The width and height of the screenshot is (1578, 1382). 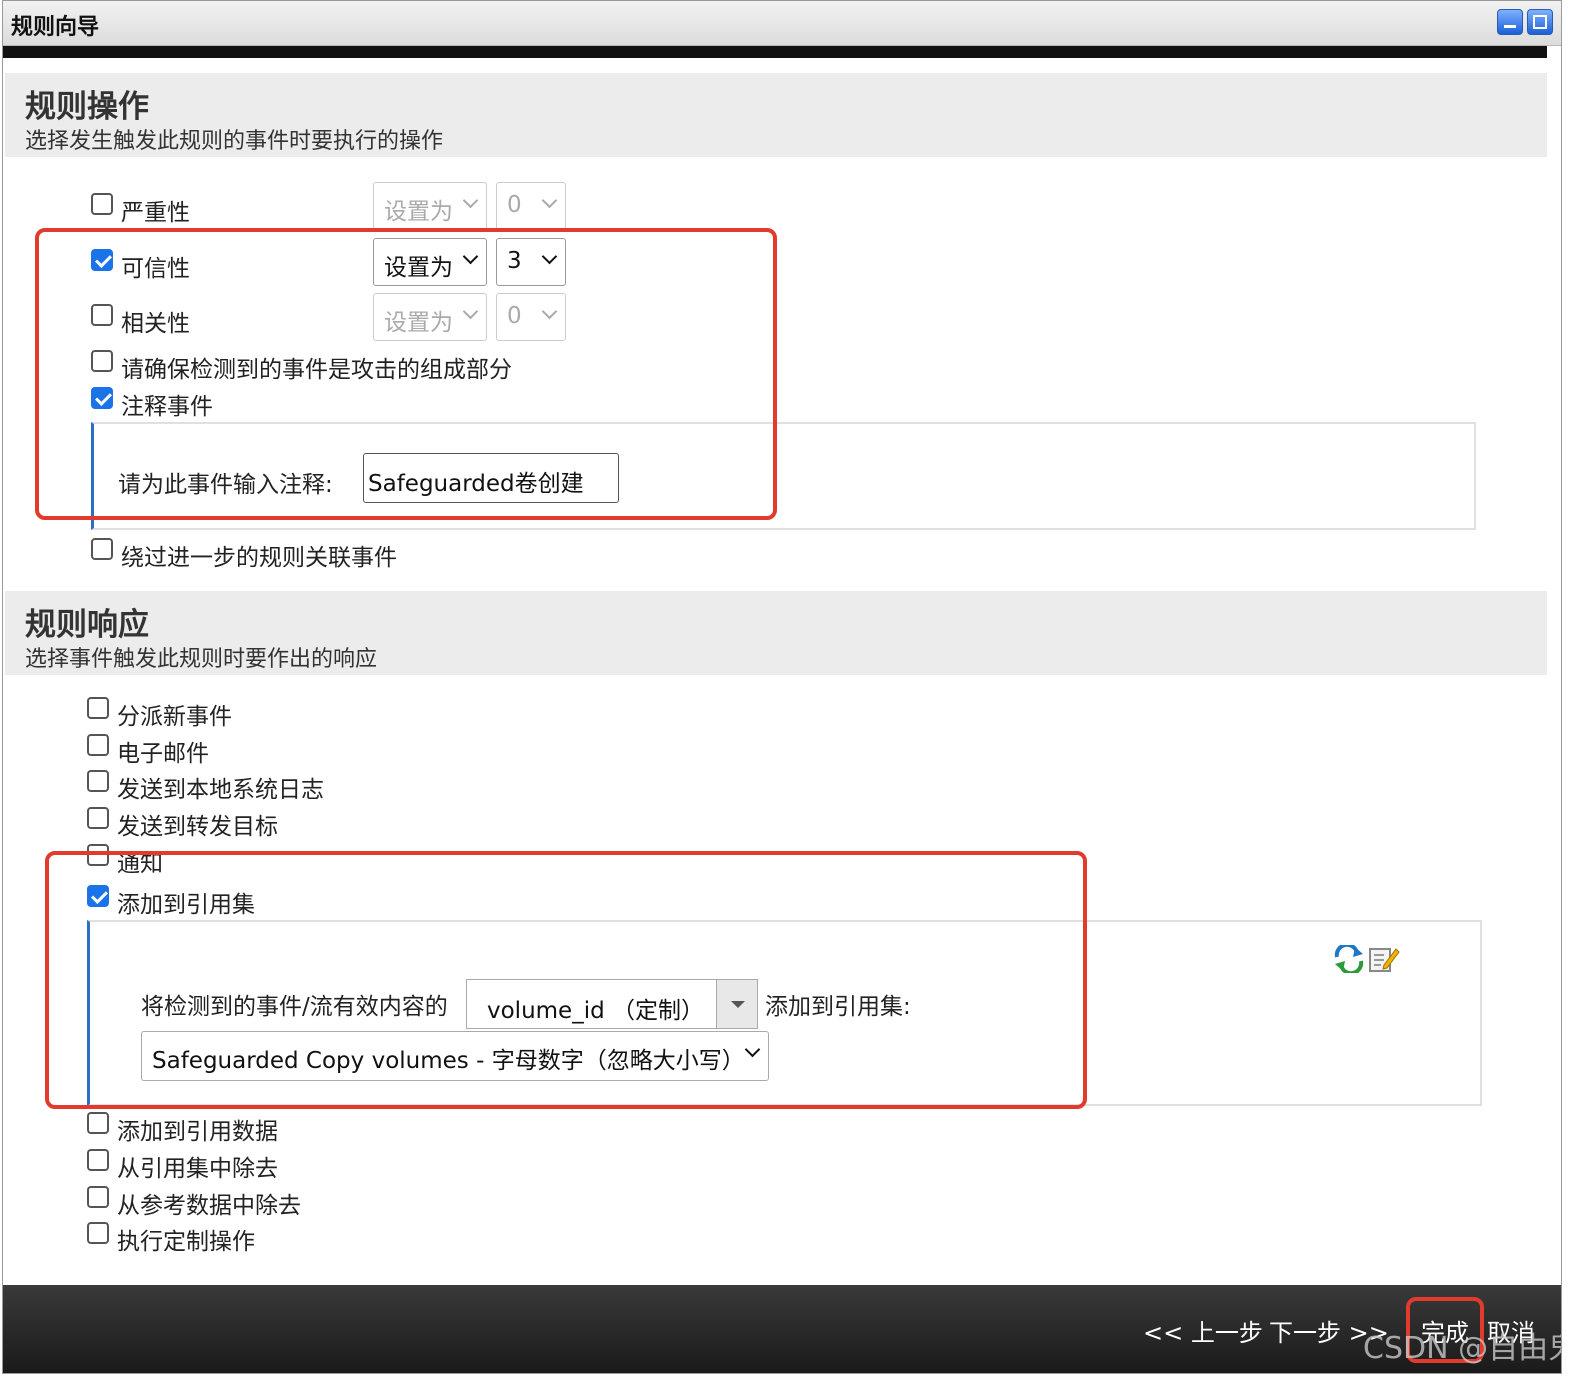 I want to click on remove-from-reference-data-checkbox, so click(x=98, y=1197).